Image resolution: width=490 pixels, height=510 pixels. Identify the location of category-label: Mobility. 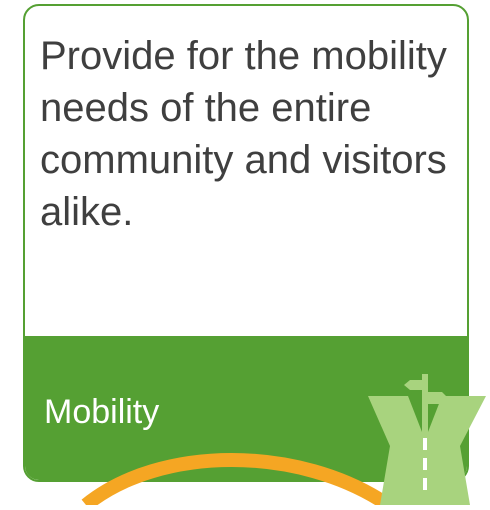
(102, 412).